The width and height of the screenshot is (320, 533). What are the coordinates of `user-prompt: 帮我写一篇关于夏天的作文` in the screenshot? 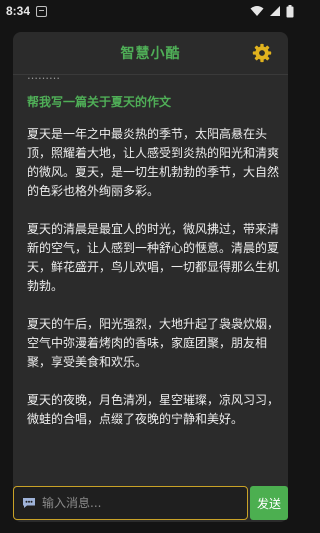 It's located at (99, 102).